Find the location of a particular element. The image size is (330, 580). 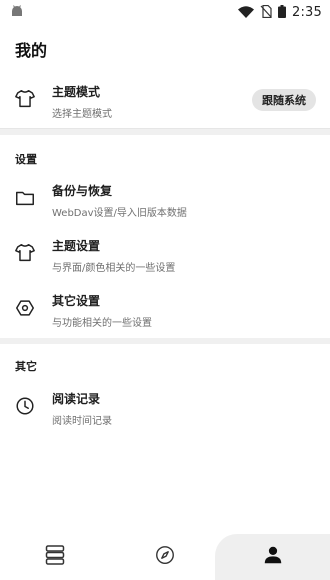

android-icon is located at coordinates (17, 12).